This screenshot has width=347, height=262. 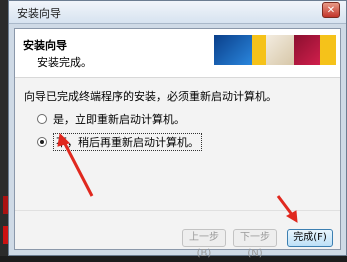 What do you see at coordinates (255, 244) in the screenshot?
I see `next-button: 下一步(N)` at bounding box center [255, 244].